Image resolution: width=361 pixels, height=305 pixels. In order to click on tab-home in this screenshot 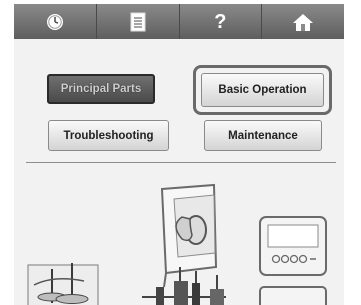, I will do `click(303, 21)`.